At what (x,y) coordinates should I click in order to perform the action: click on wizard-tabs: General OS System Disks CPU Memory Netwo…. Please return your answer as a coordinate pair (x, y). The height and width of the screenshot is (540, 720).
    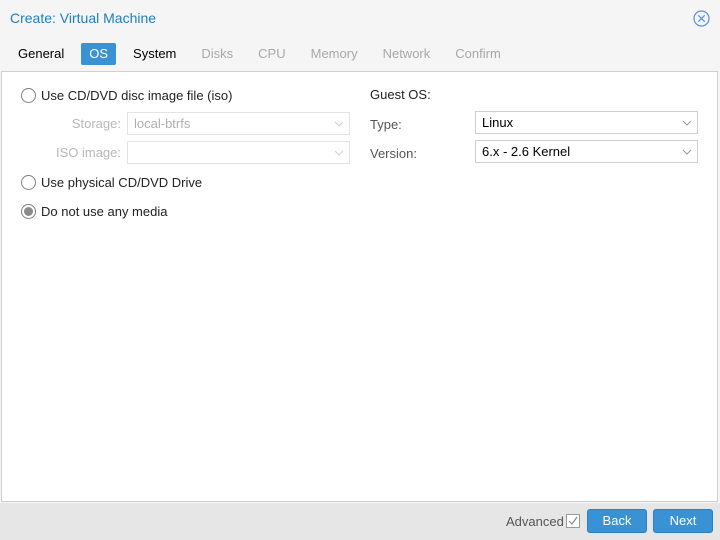
    Looking at the image, I should click on (264, 54).